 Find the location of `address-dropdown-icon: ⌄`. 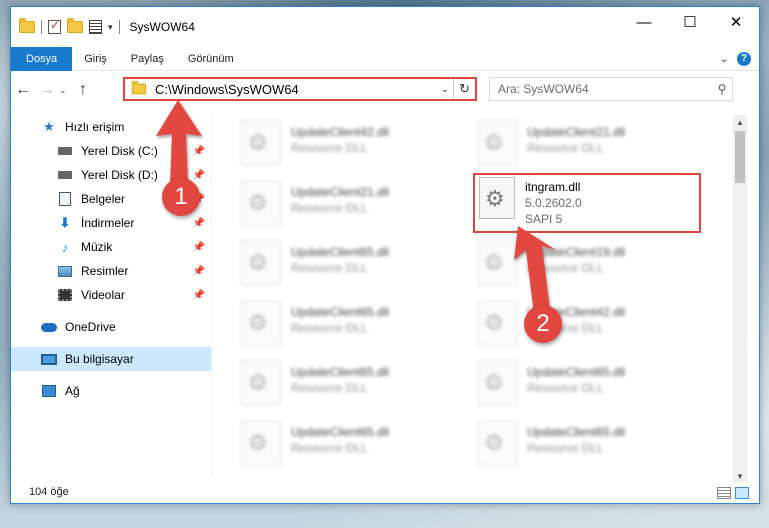

address-dropdown-icon: ⌄ is located at coordinates (445, 89).